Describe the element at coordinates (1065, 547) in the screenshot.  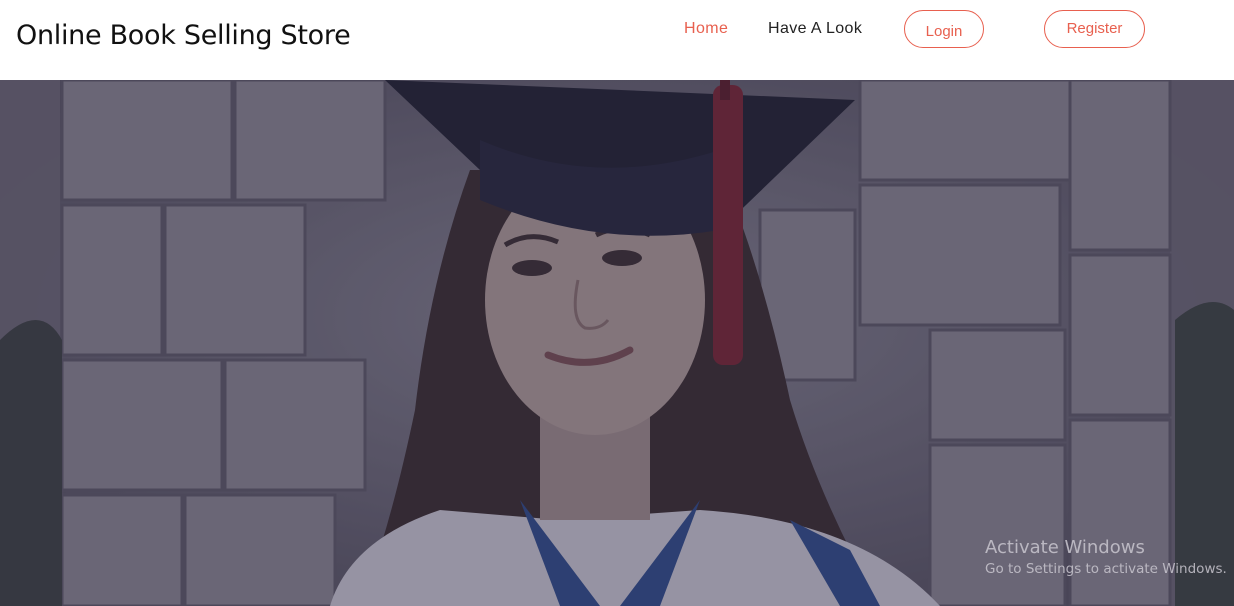
I see `watermark-title: Activate Windows` at that location.